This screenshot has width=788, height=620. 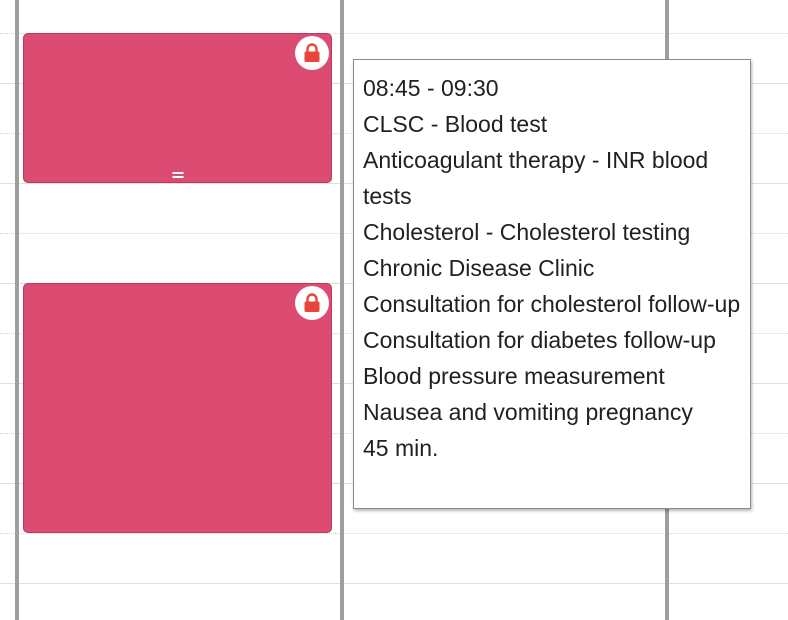 I want to click on resize-handle, so click(x=177, y=175).